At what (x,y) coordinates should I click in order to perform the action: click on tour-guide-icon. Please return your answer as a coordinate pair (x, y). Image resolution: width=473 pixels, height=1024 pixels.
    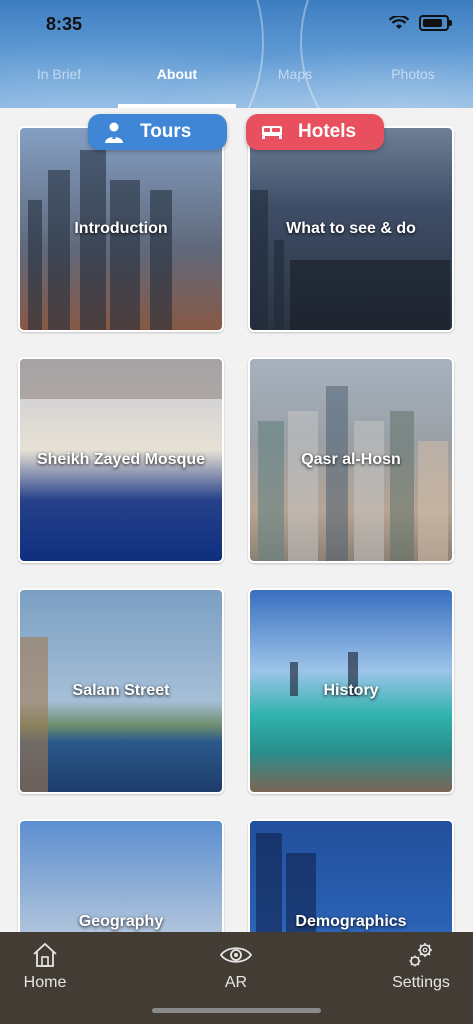
    Looking at the image, I should click on (114, 132).